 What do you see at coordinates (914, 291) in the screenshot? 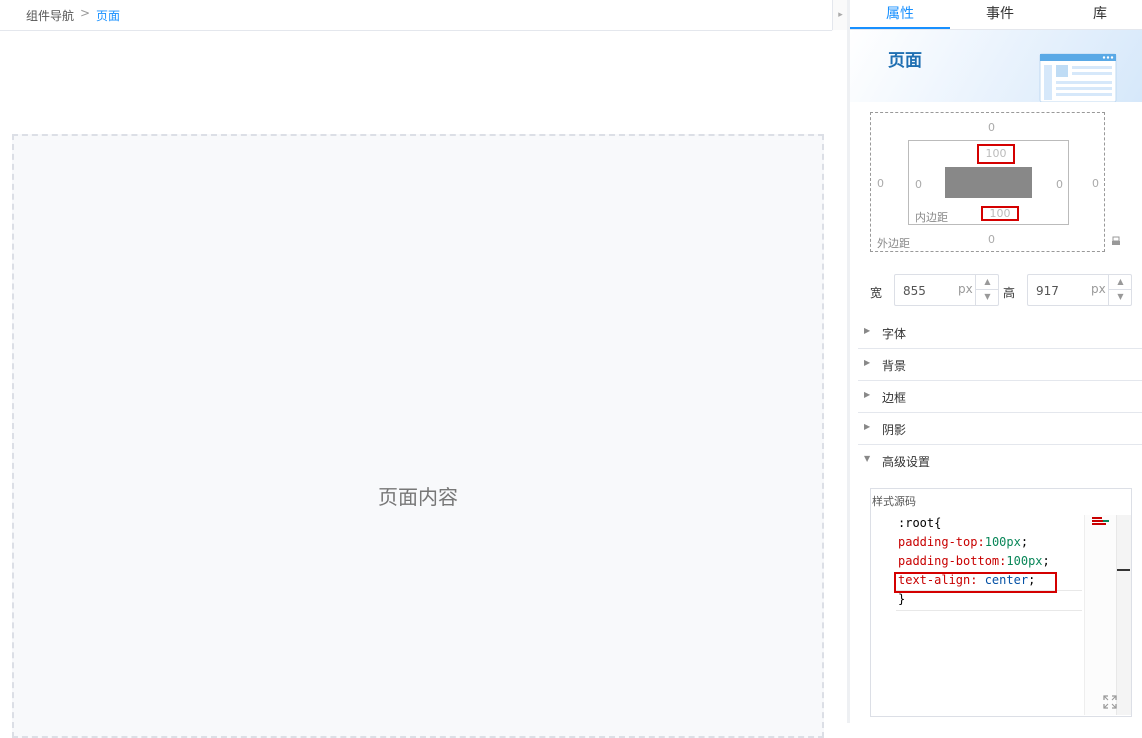
I see `width-value: 855` at bounding box center [914, 291].